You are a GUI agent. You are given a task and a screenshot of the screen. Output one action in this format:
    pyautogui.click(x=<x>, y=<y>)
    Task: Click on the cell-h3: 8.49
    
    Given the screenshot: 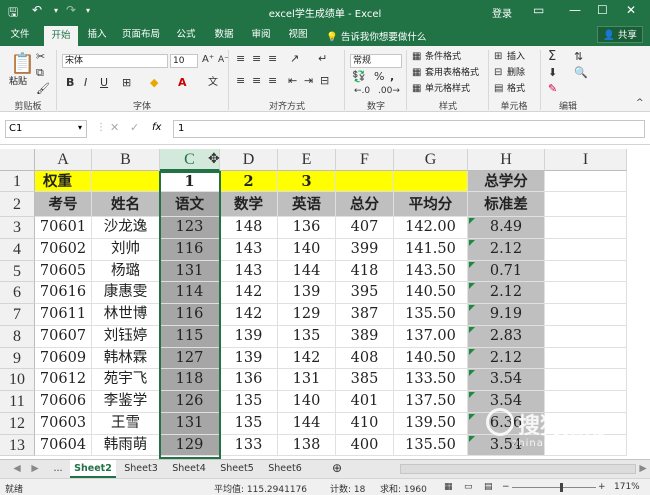 What is the action you would take?
    pyautogui.click(x=506, y=228)
    